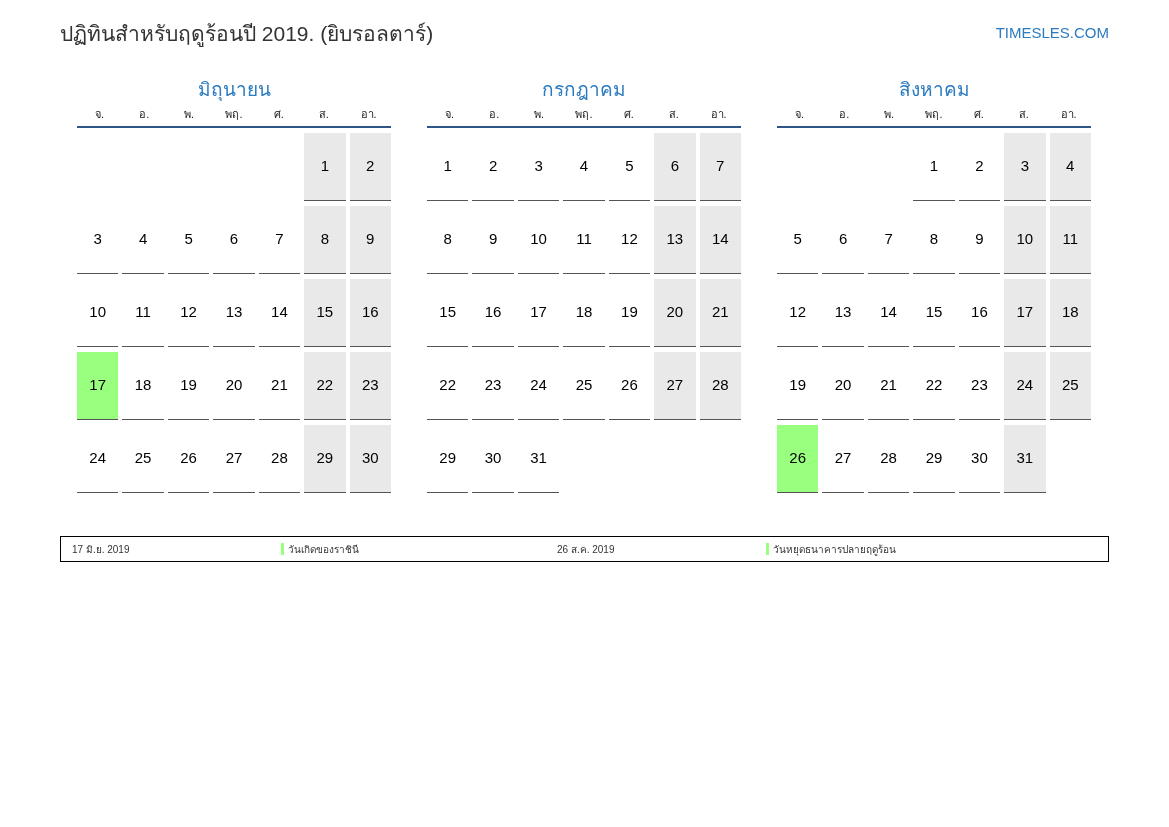 The image size is (1169, 827). I want to click on month-title: กรกฎาคม, so click(584, 89).